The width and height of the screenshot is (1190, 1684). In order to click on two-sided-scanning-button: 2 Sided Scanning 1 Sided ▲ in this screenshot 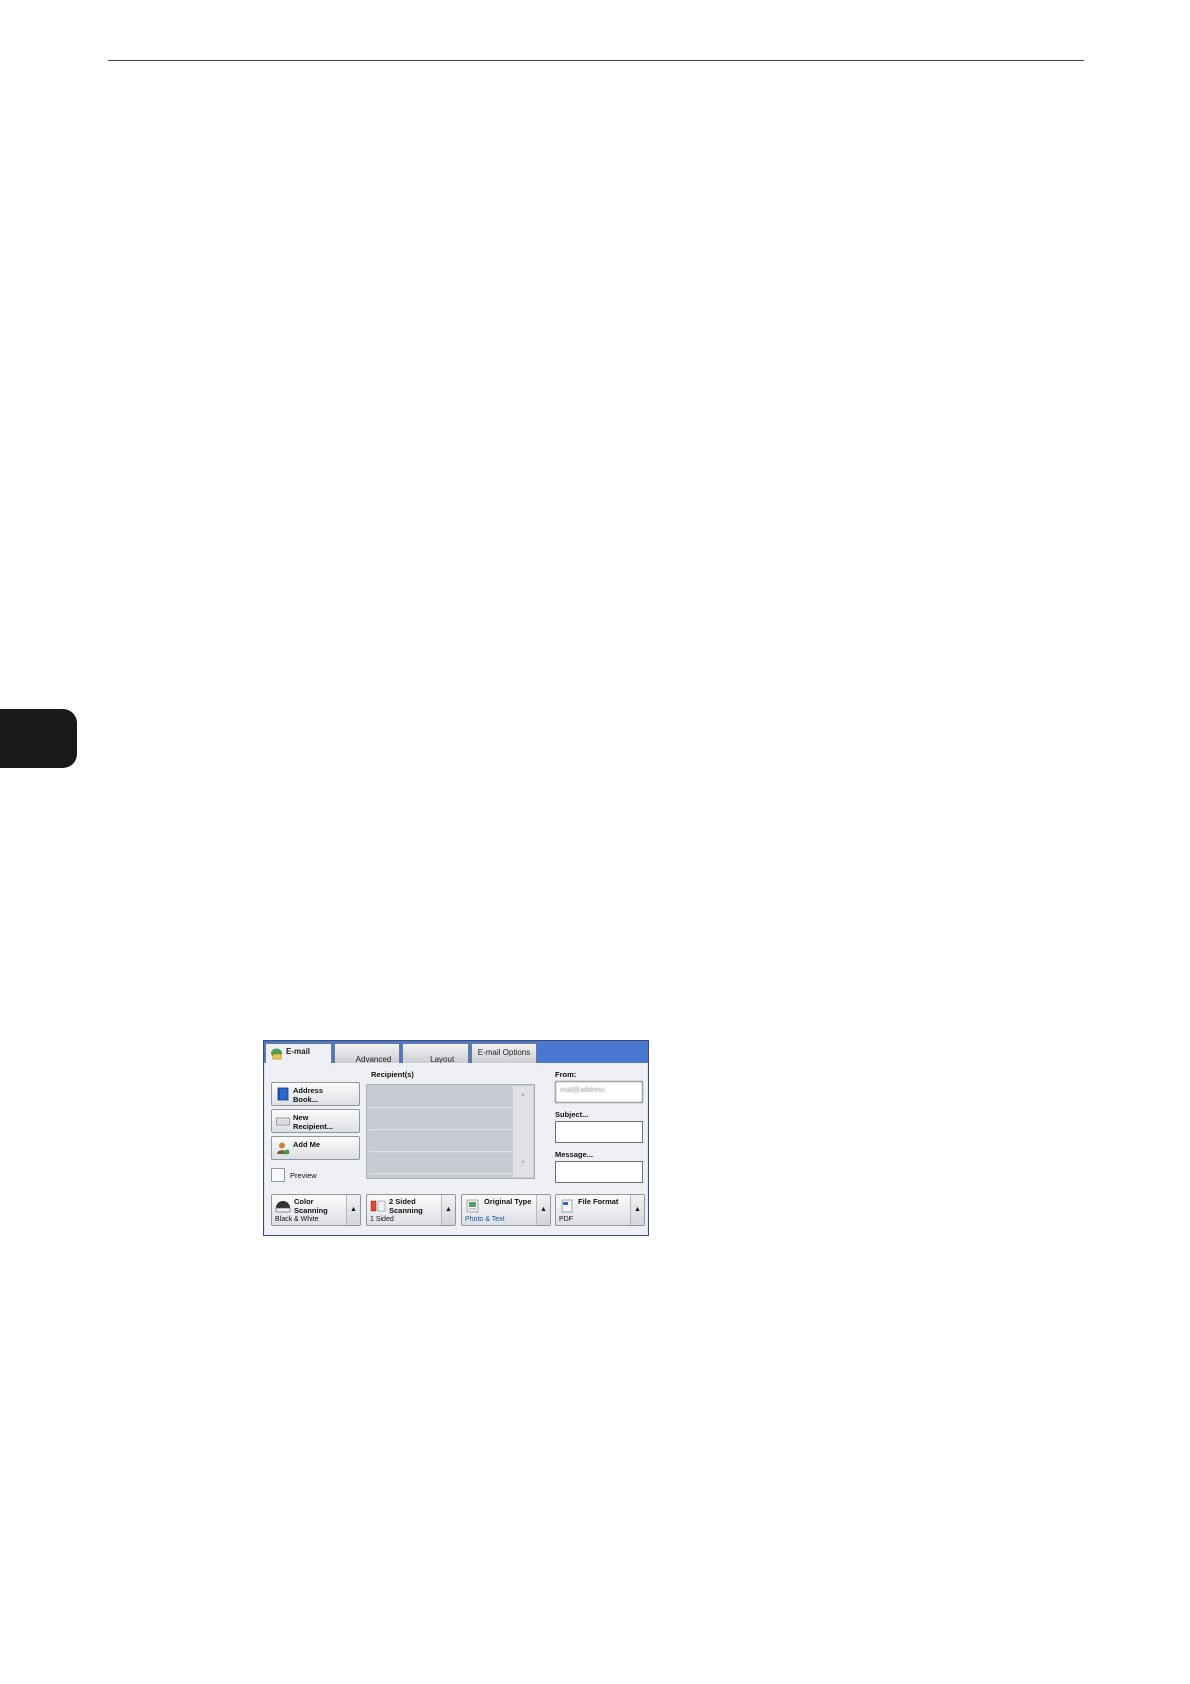, I will do `click(411, 1210)`.